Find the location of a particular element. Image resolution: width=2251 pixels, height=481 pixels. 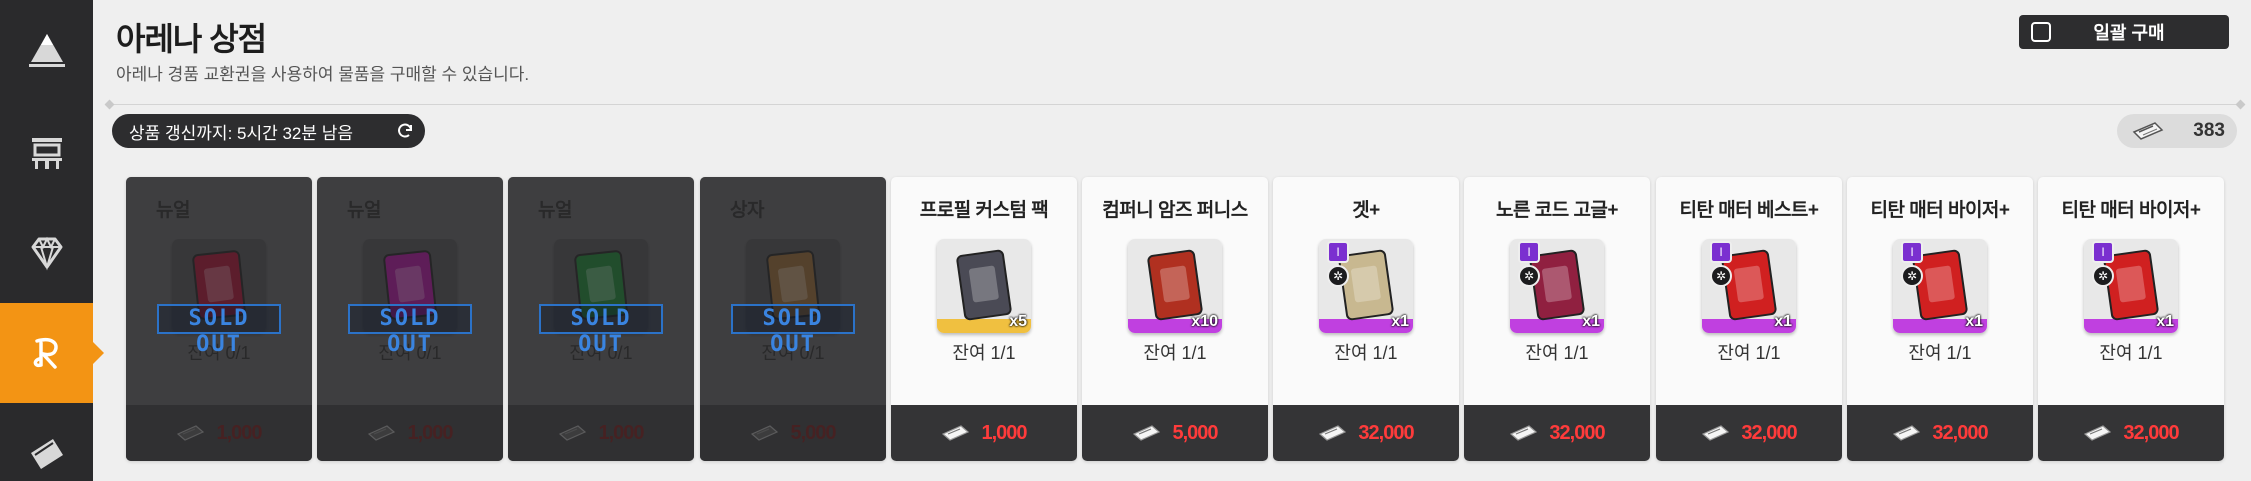

product-thumbnail: x5 is located at coordinates (984, 286).